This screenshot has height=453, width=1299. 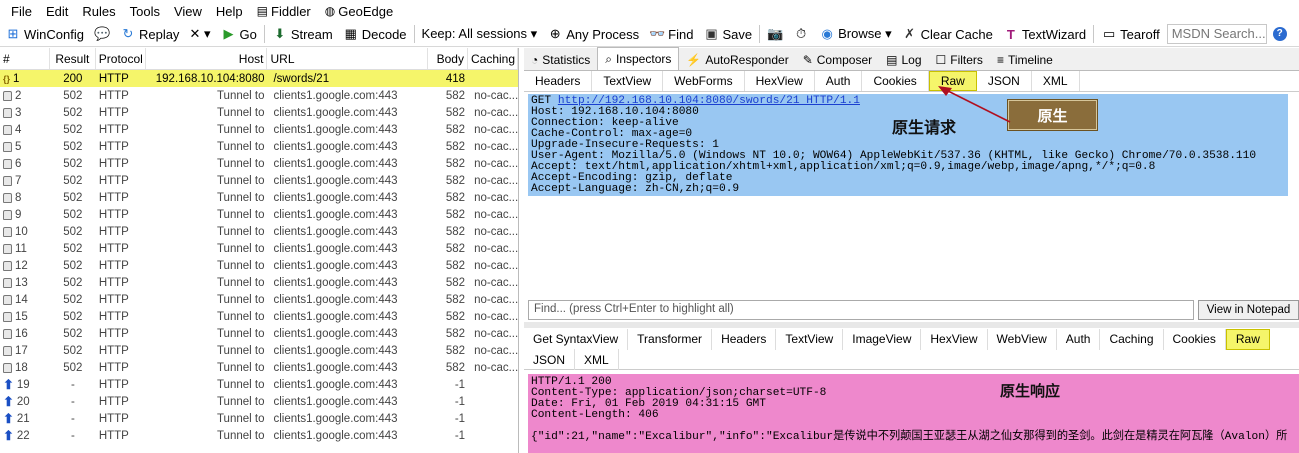 I want to click on request-tab-headers: Headers, so click(x=558, y=81).